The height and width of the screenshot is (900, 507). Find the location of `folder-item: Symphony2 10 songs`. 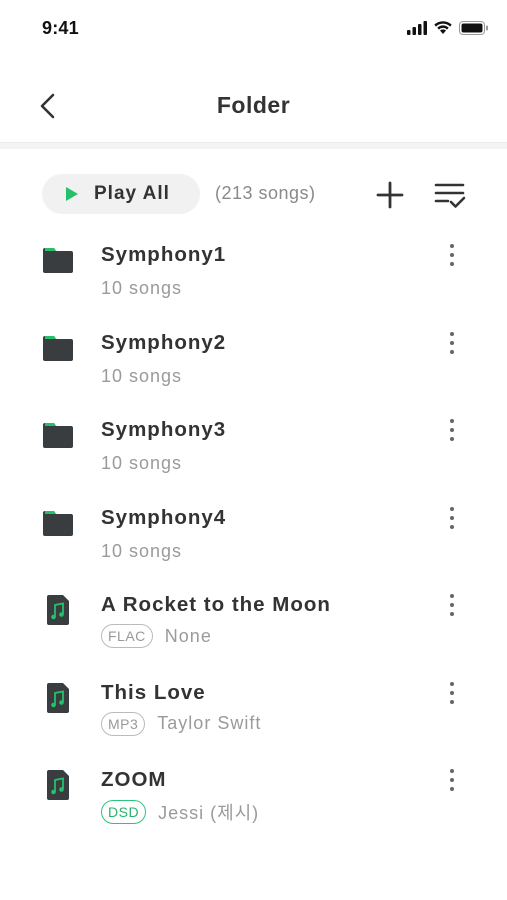

folder-item: Symphony2 10 songs is located at coordinates (253, 360).